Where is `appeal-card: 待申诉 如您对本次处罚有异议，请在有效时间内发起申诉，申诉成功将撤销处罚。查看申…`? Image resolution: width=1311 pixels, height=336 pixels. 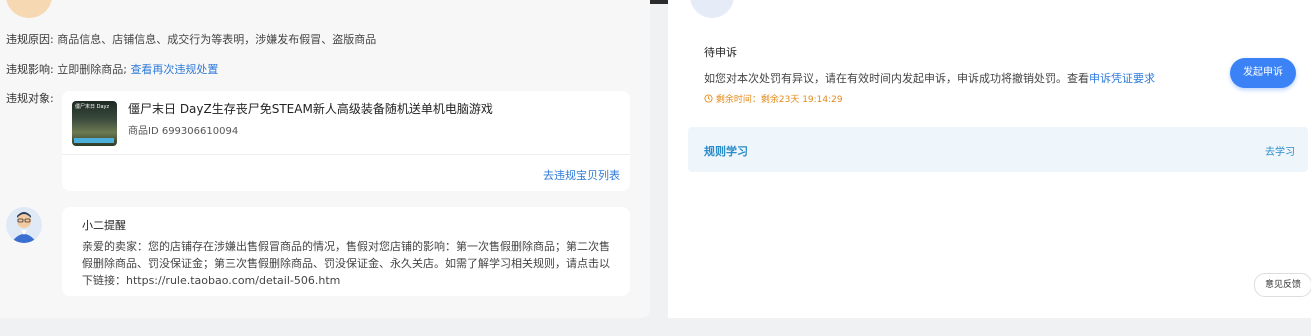
appeal-card: 待申诉 如您对本次处罚有异议，请在有效时间内发起申诉，申诉成功将撤销处罚。查看申… is located at coordinates (998, 72).